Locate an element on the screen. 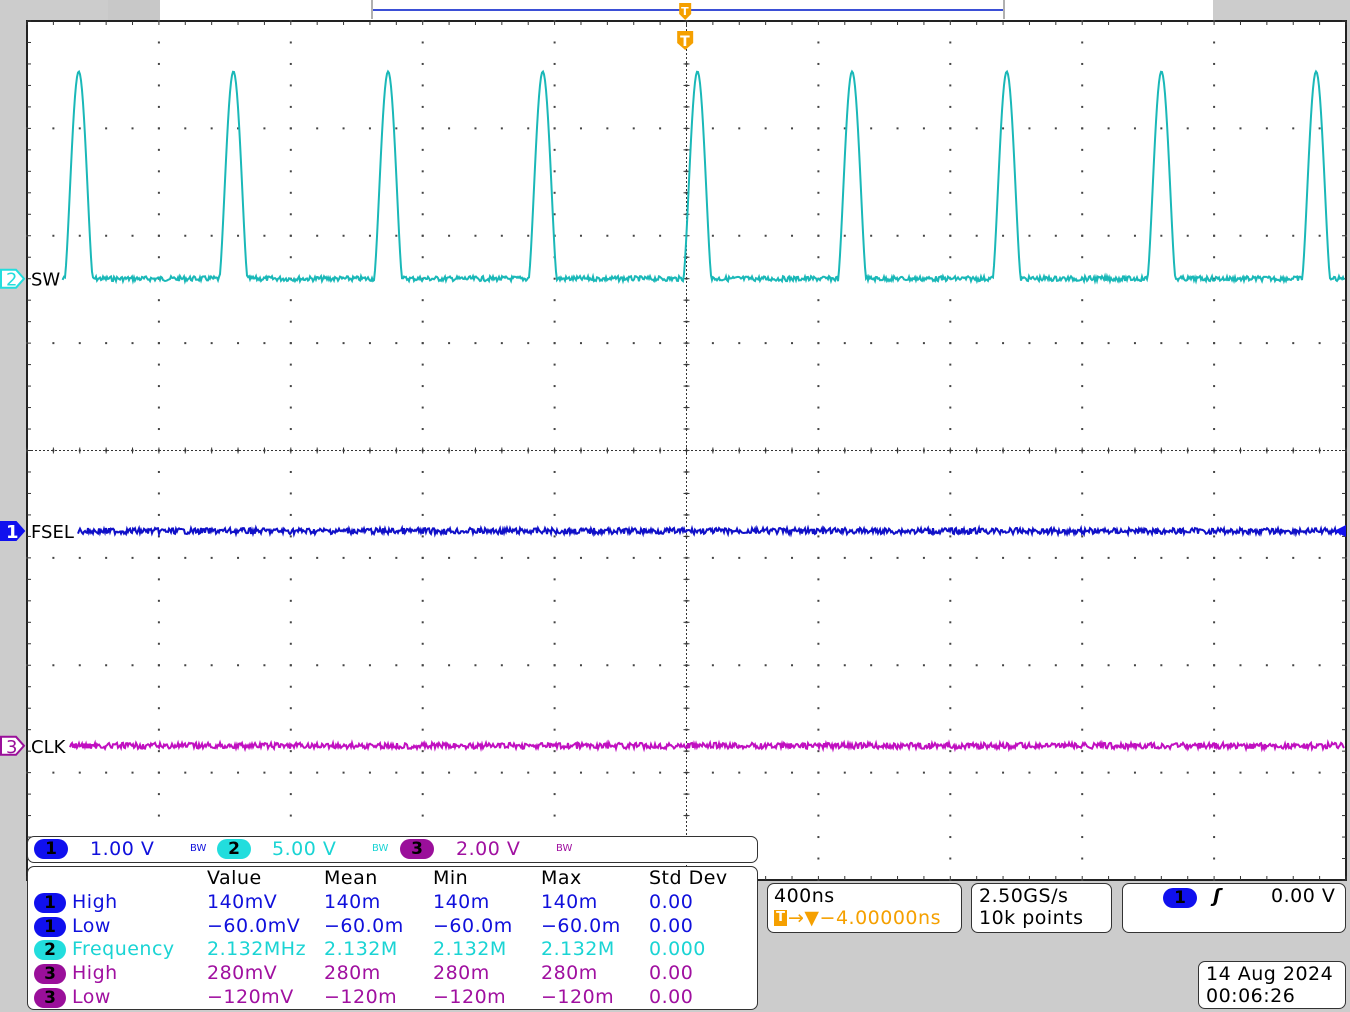 This screenshot has width=1350, height=1012. measurement-value: −120mV is located at coordinates (250, 996).